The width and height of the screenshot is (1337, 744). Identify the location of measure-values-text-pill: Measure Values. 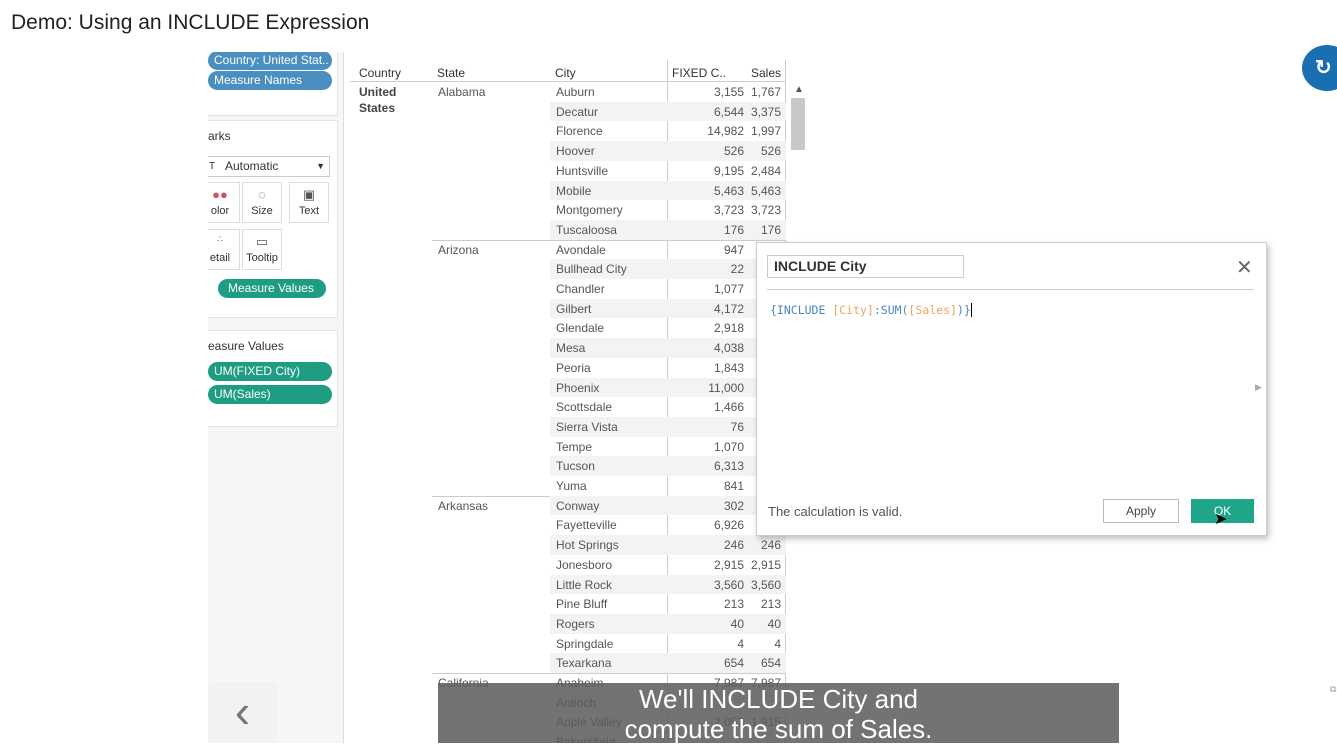
(272, 288).